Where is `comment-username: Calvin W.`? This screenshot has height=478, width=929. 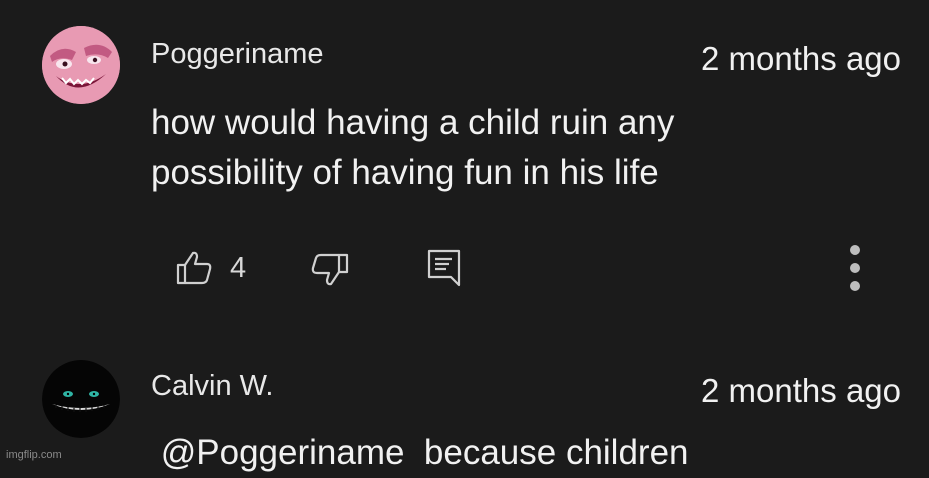 comment-username: Calvin W. is located at coordinates (212, 386).